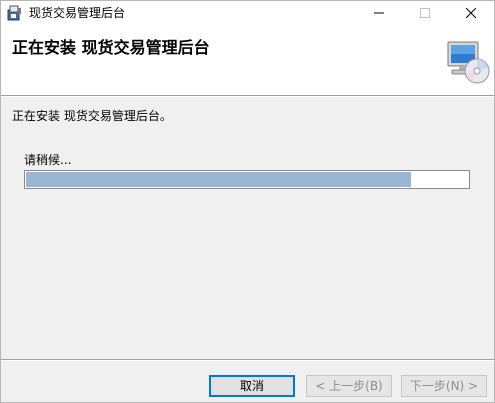 This screenshot has height=403, width=495. I want to click on status-text: 正在安装 现货交易管理后台。, so click(92, 116).